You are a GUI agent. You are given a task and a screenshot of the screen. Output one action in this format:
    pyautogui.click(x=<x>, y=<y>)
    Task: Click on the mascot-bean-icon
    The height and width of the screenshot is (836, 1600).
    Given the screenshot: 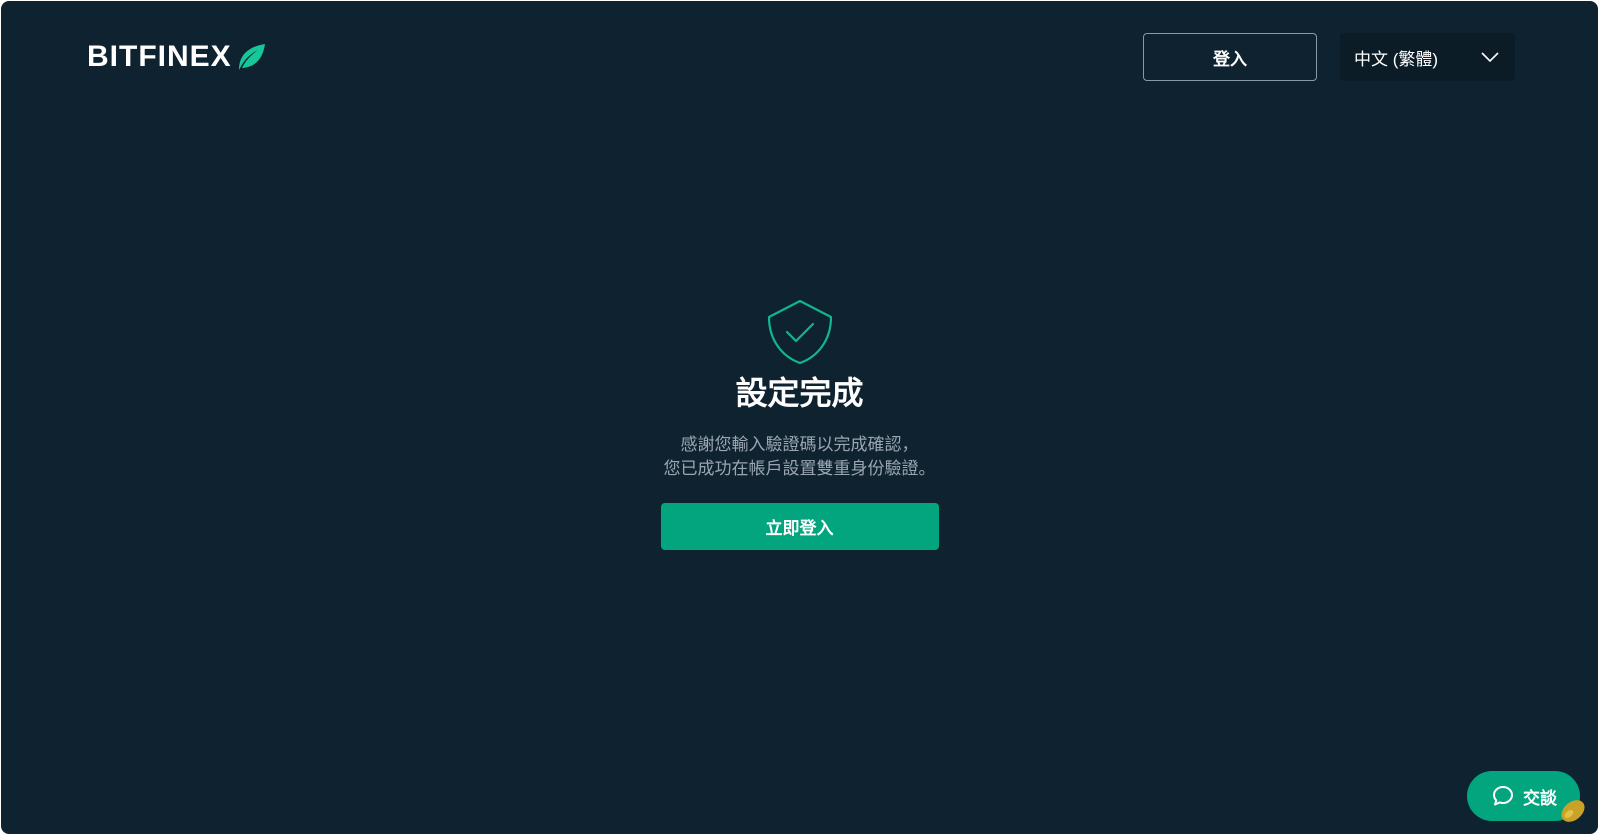 What is the action you would take?
    pyautogui.click(x=1573, y=811)
    